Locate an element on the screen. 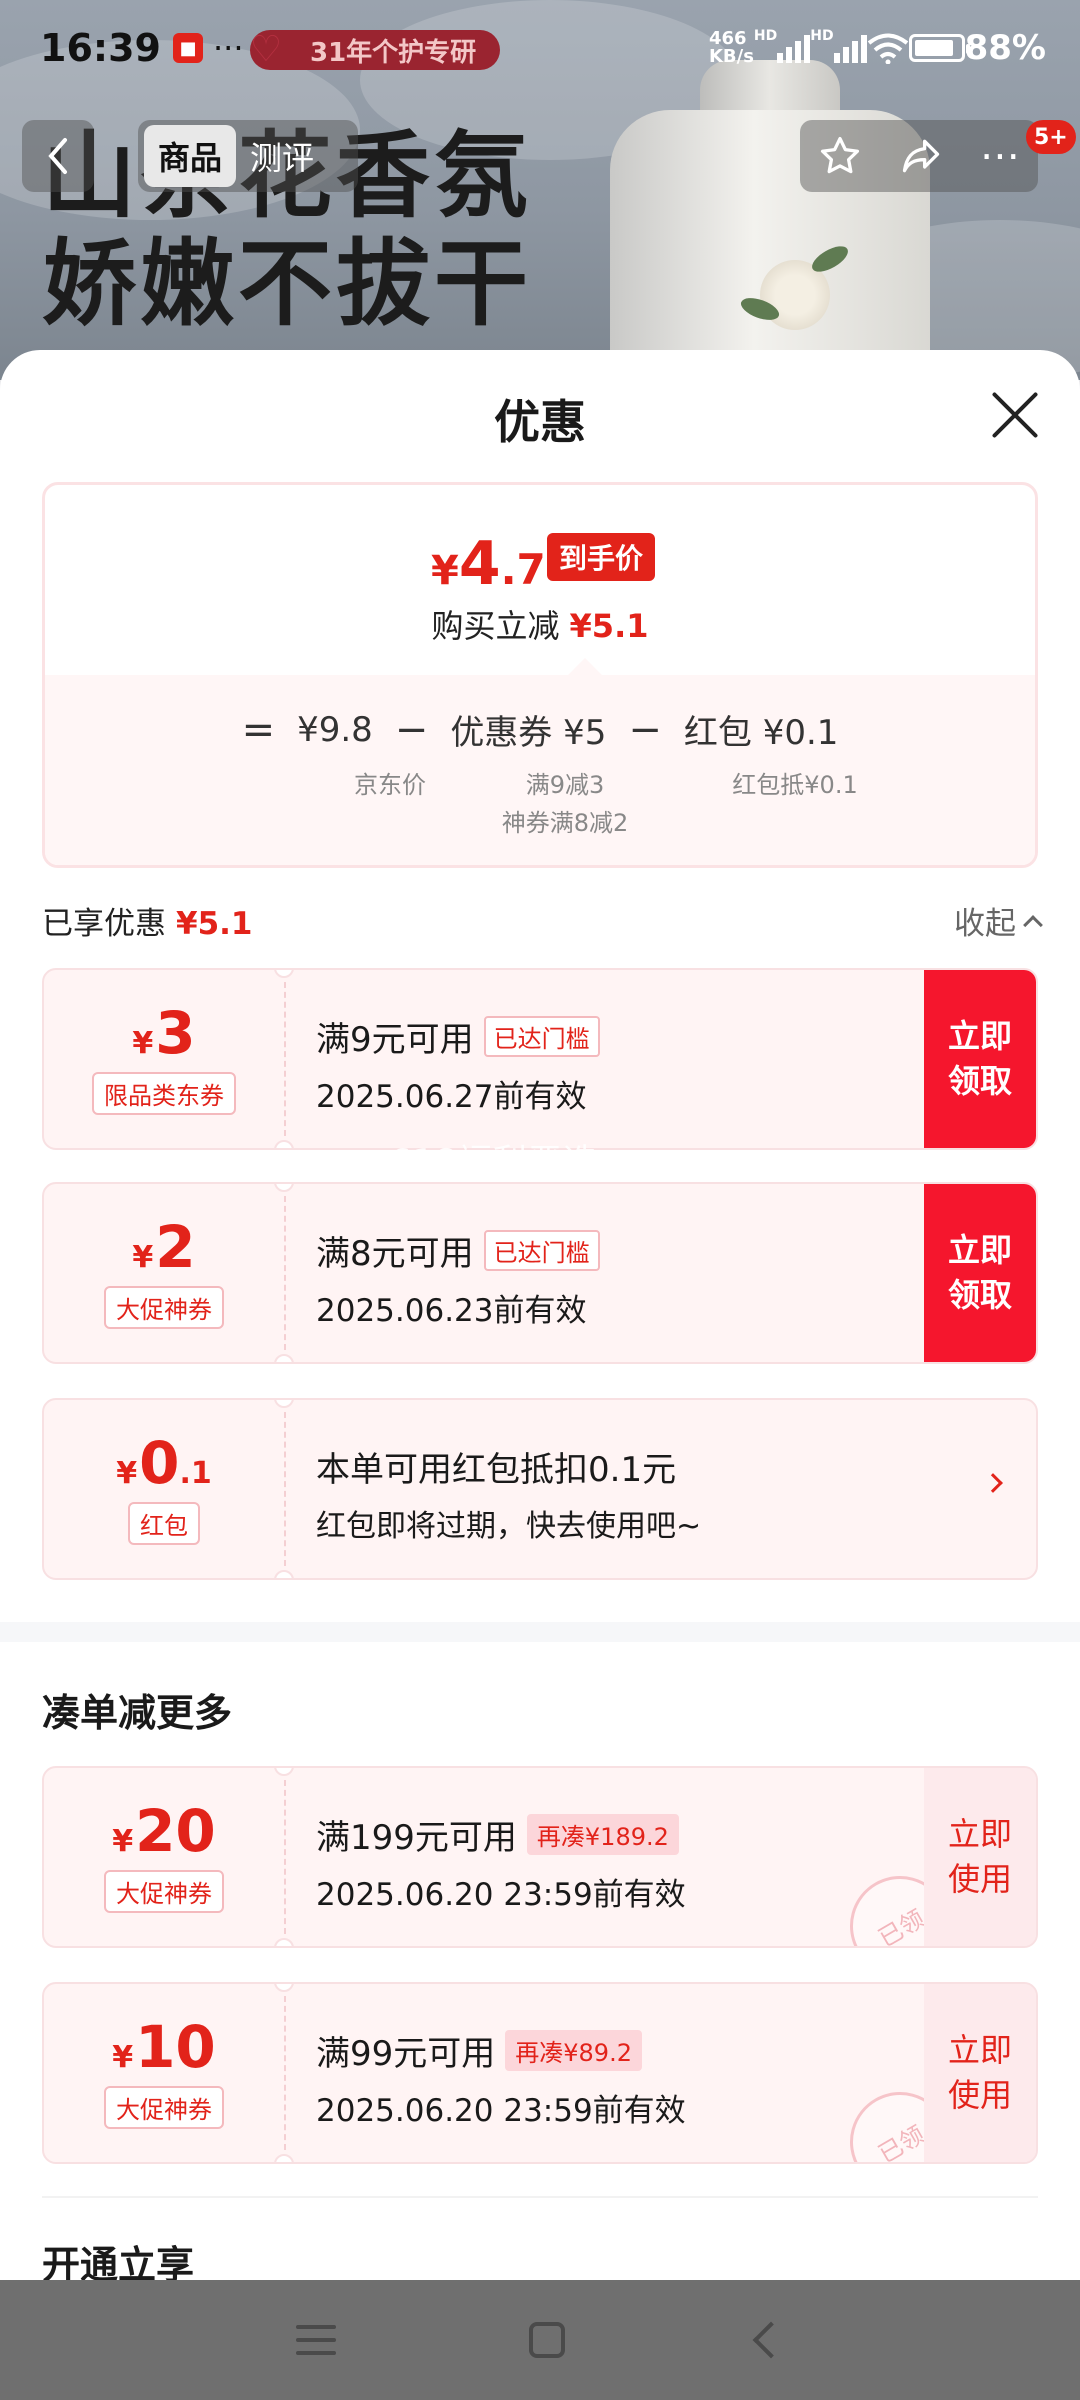  hongbao-sub: 红包抵¥0.1 is located at coordinates (795, 785).